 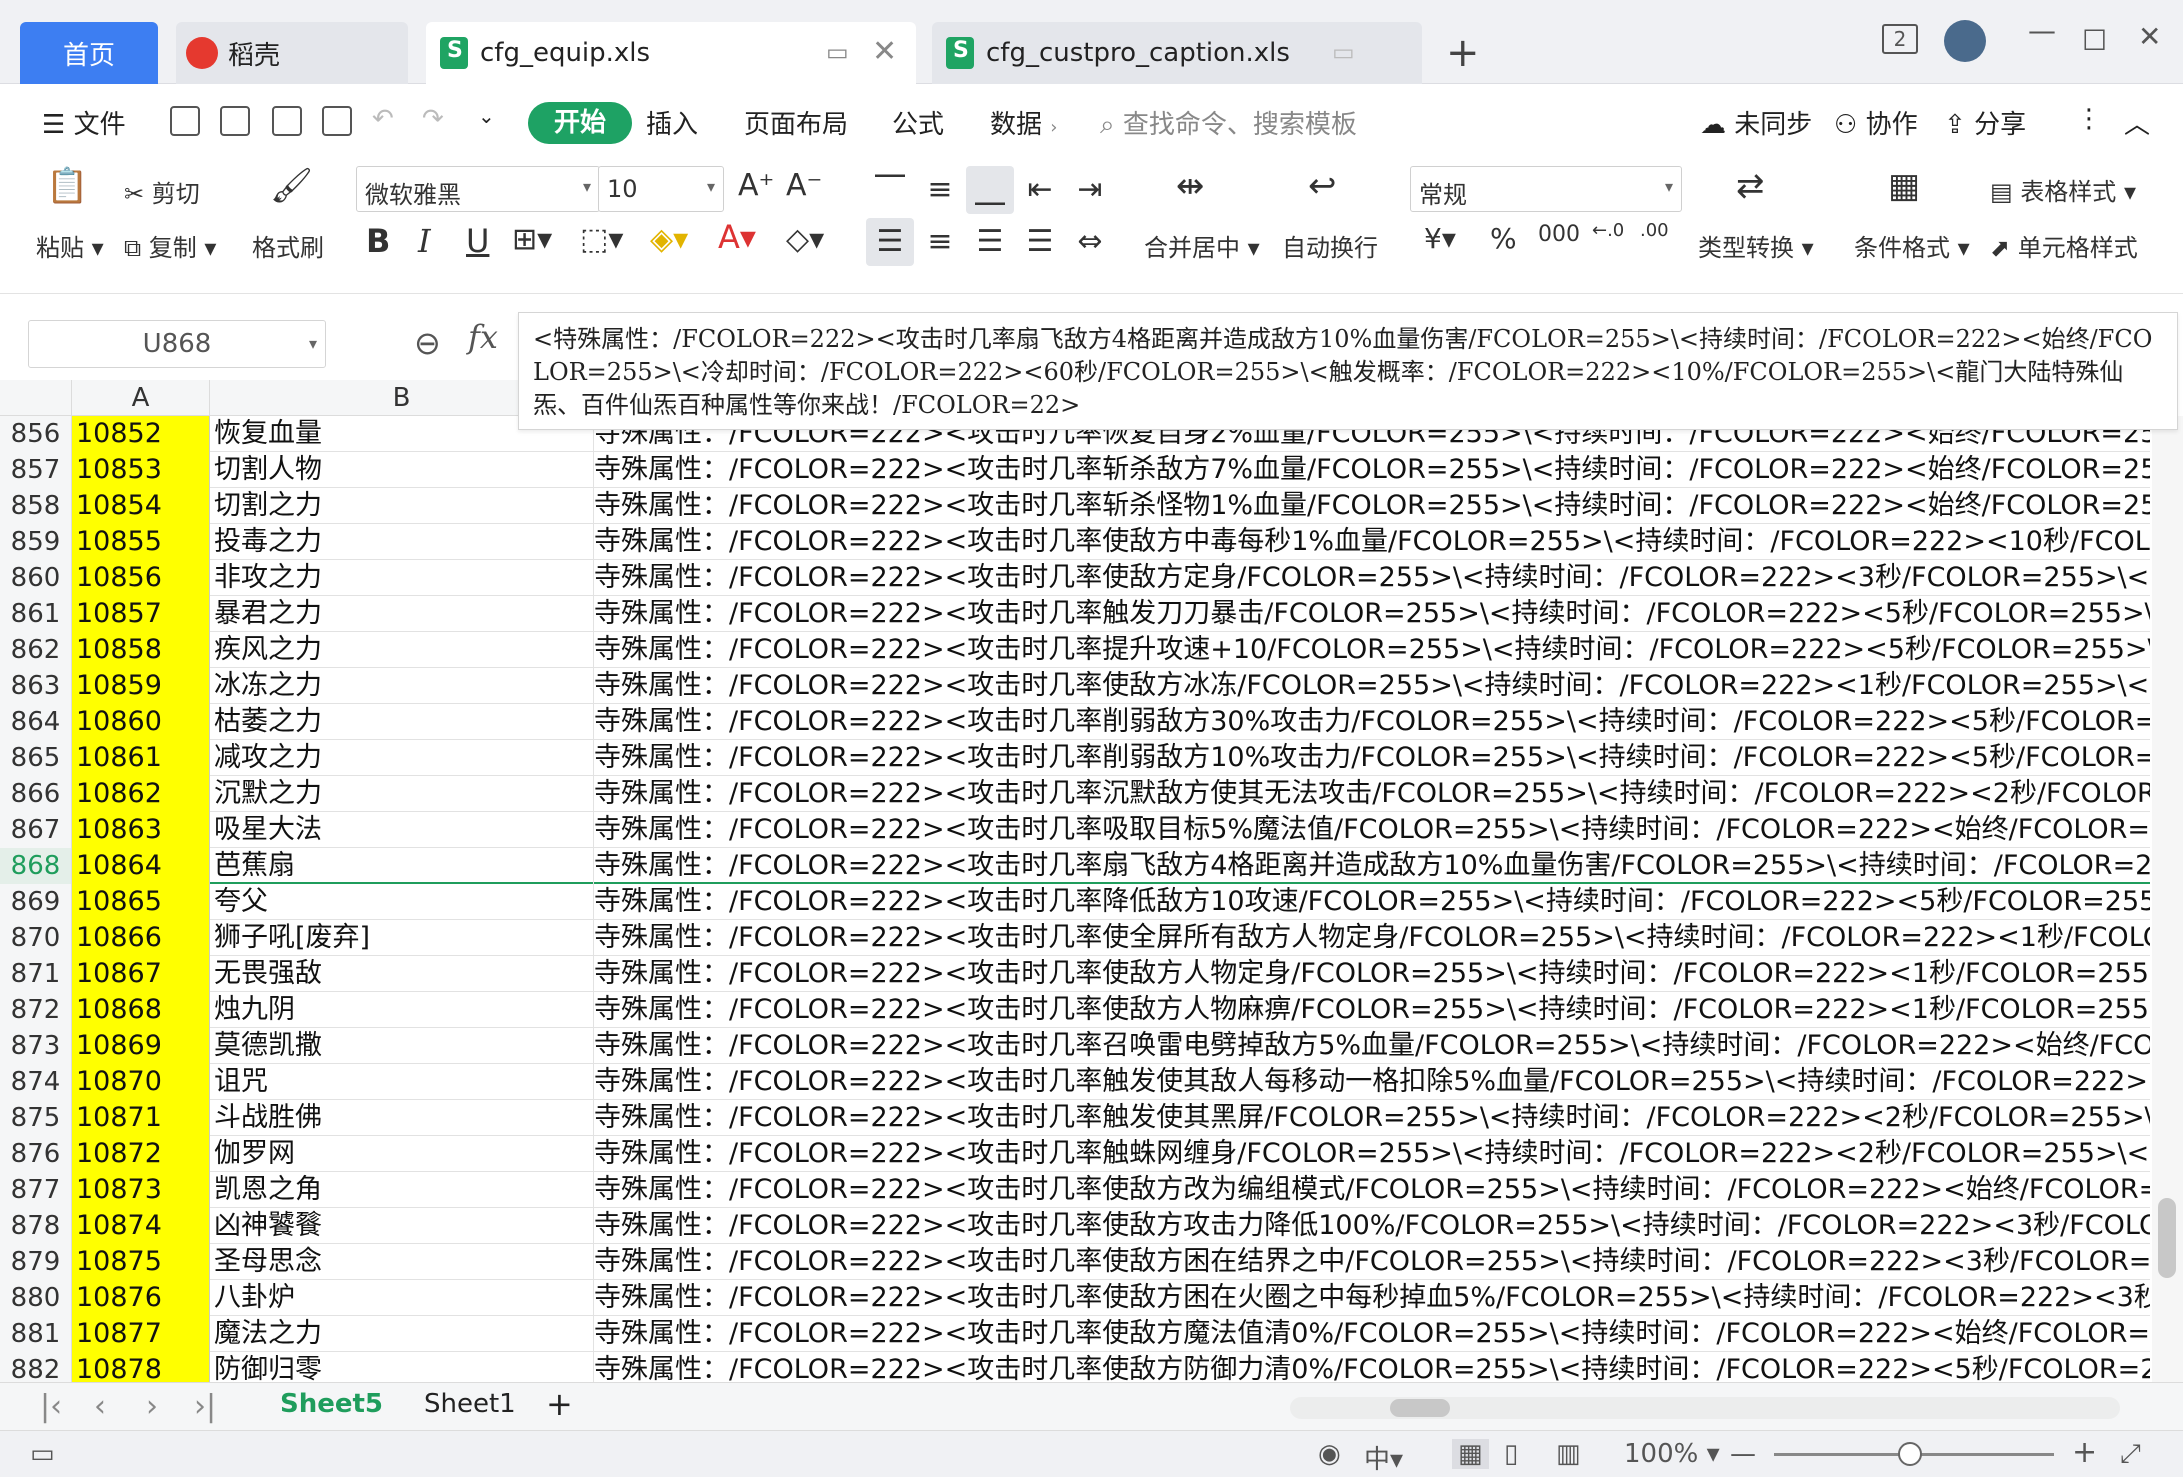 I want to click on cell-a: 10855, so click(x=141, y=542).